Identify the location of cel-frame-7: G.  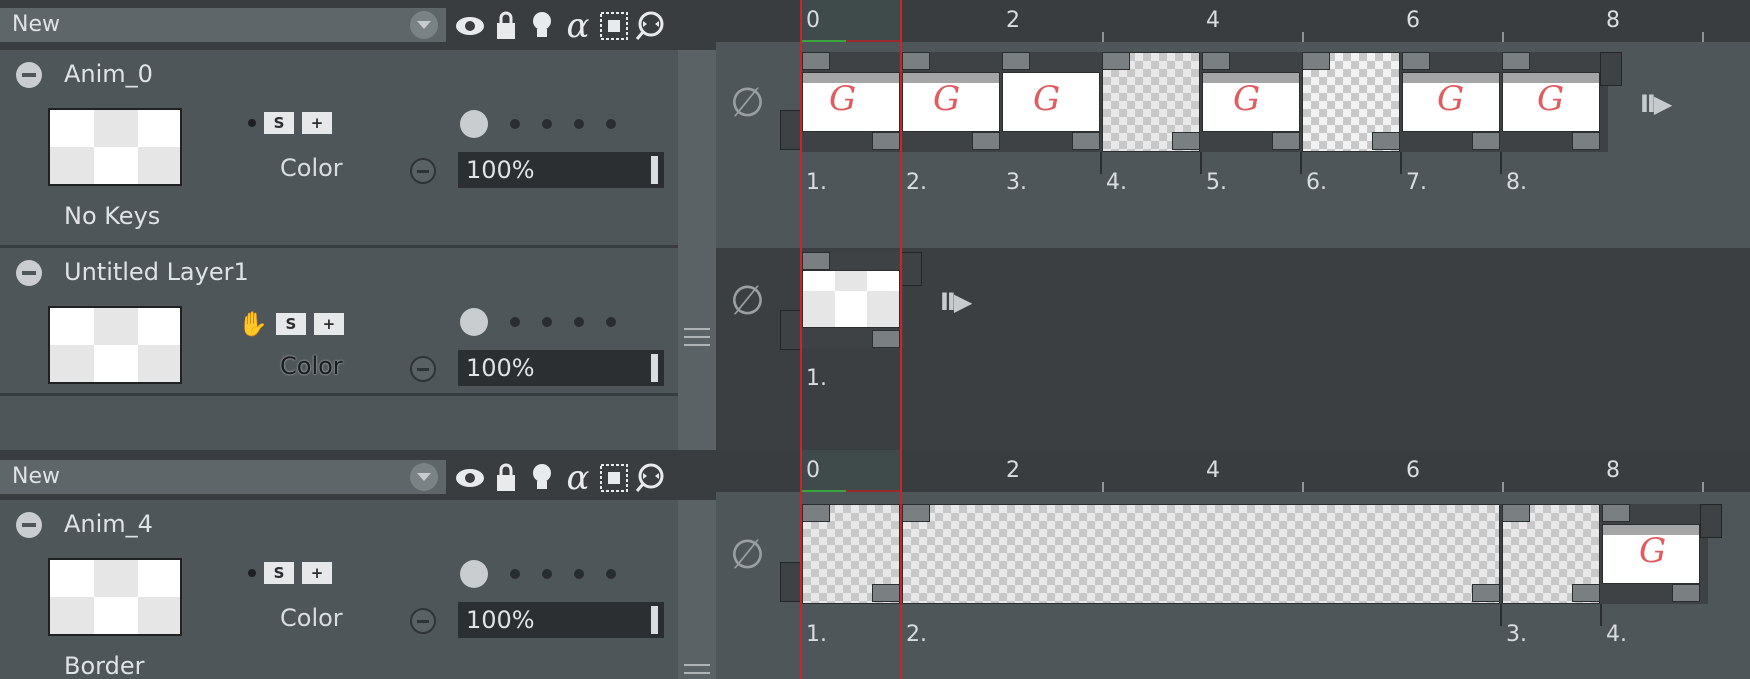
(1451, 102).